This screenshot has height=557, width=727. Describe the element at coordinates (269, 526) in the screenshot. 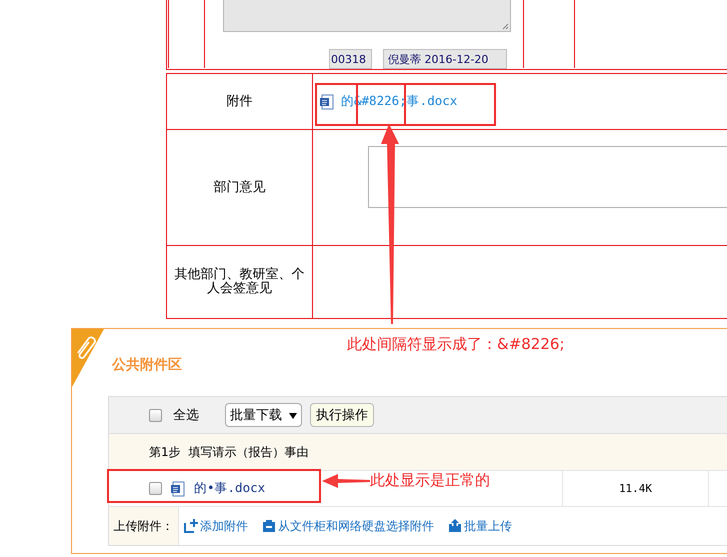

I see `cabinet-icon` at that location.